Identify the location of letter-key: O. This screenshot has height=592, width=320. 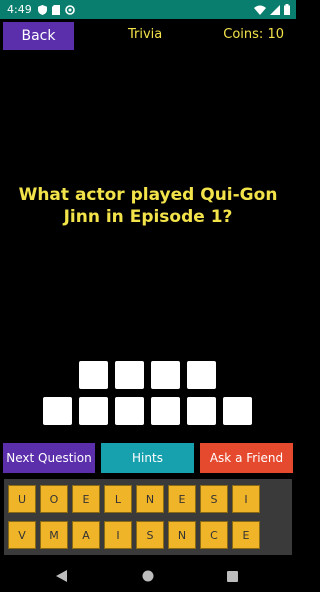
(54, 499).